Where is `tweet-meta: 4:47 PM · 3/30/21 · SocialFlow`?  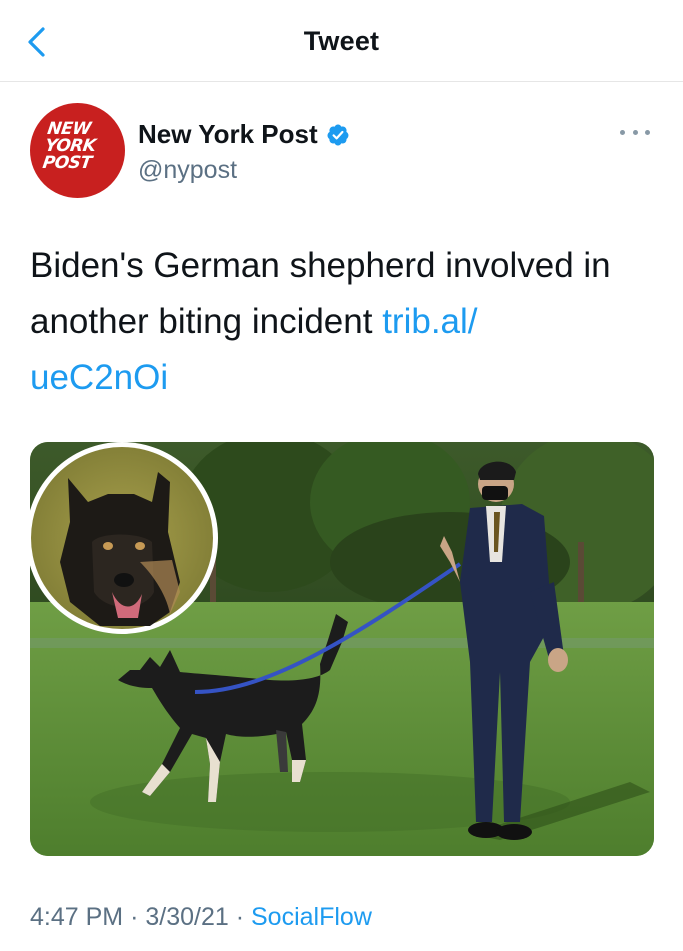
tweet-meta: 4:47 PM · 3/30/21 · SocialFlow is located at coordinates (201, 917).